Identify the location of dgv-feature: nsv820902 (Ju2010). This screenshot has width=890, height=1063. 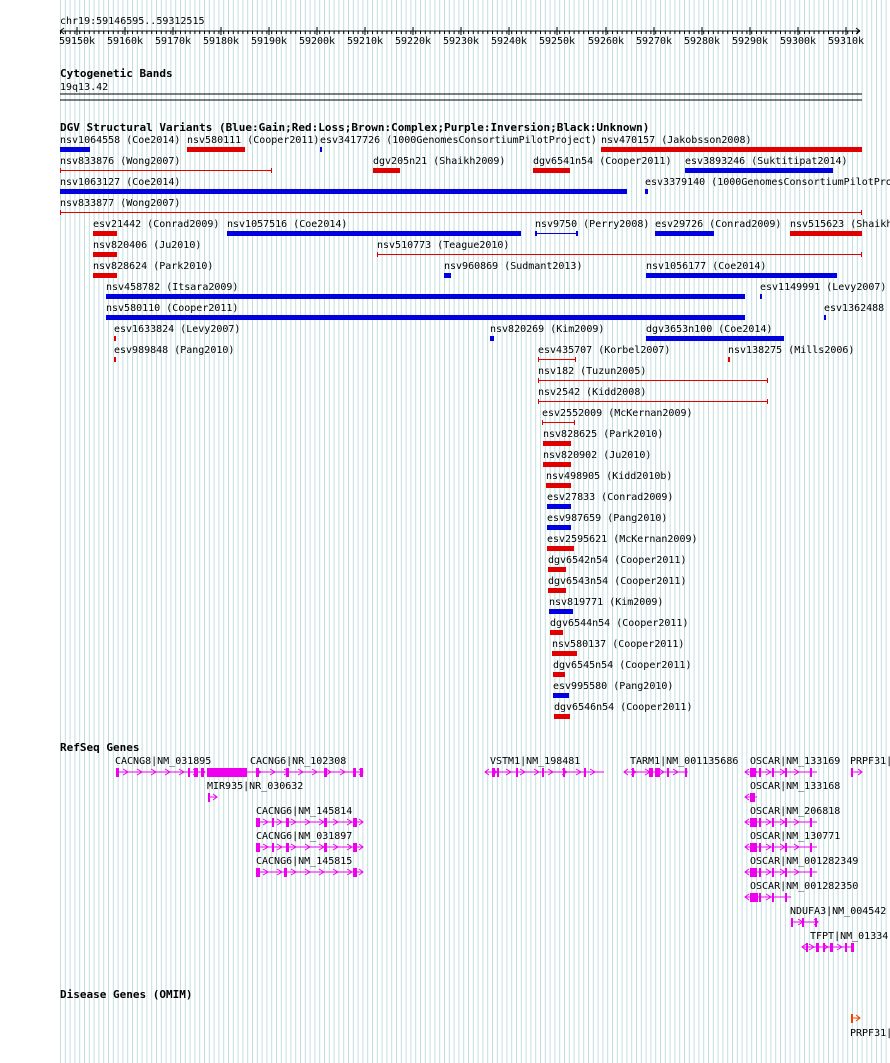
(597, 458).